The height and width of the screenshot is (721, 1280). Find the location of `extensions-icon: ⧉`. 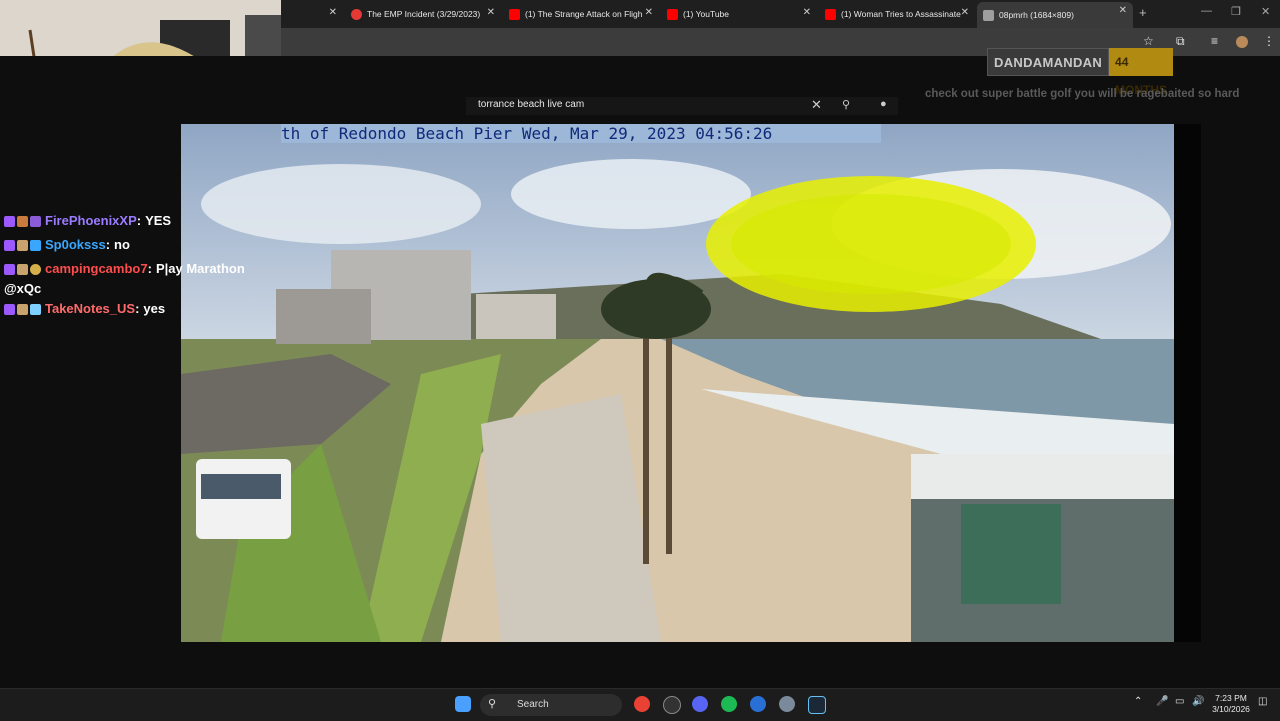

extensions-icon: ⧉ is located at coordinates (1180, 41).